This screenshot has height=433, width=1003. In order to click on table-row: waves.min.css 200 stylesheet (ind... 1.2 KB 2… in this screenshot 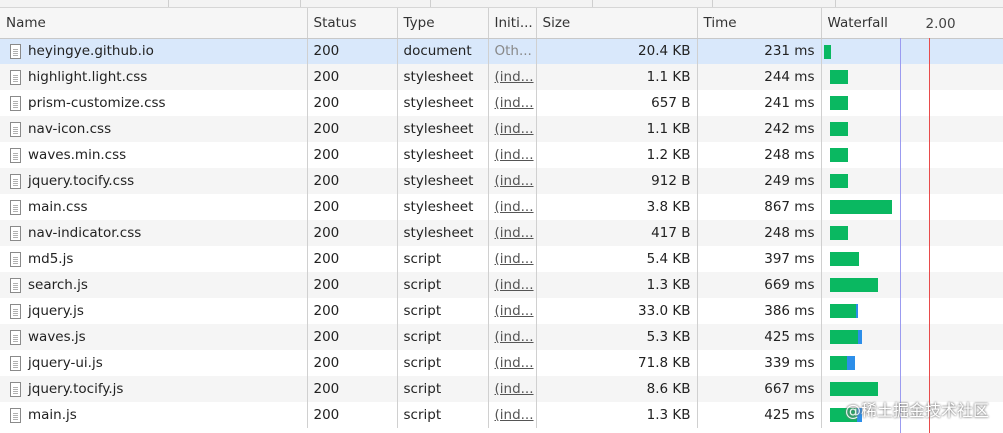, I will do `click(501, 155)`.